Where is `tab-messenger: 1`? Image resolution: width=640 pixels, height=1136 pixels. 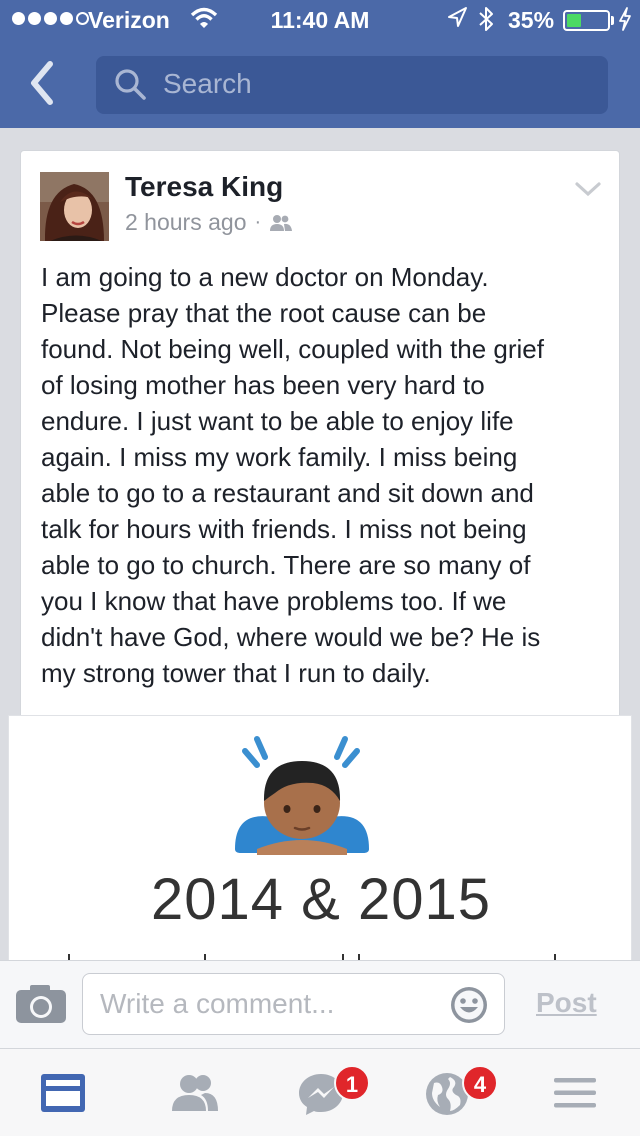 tab-messenger: 1 is located at coordinates (322, 1092).